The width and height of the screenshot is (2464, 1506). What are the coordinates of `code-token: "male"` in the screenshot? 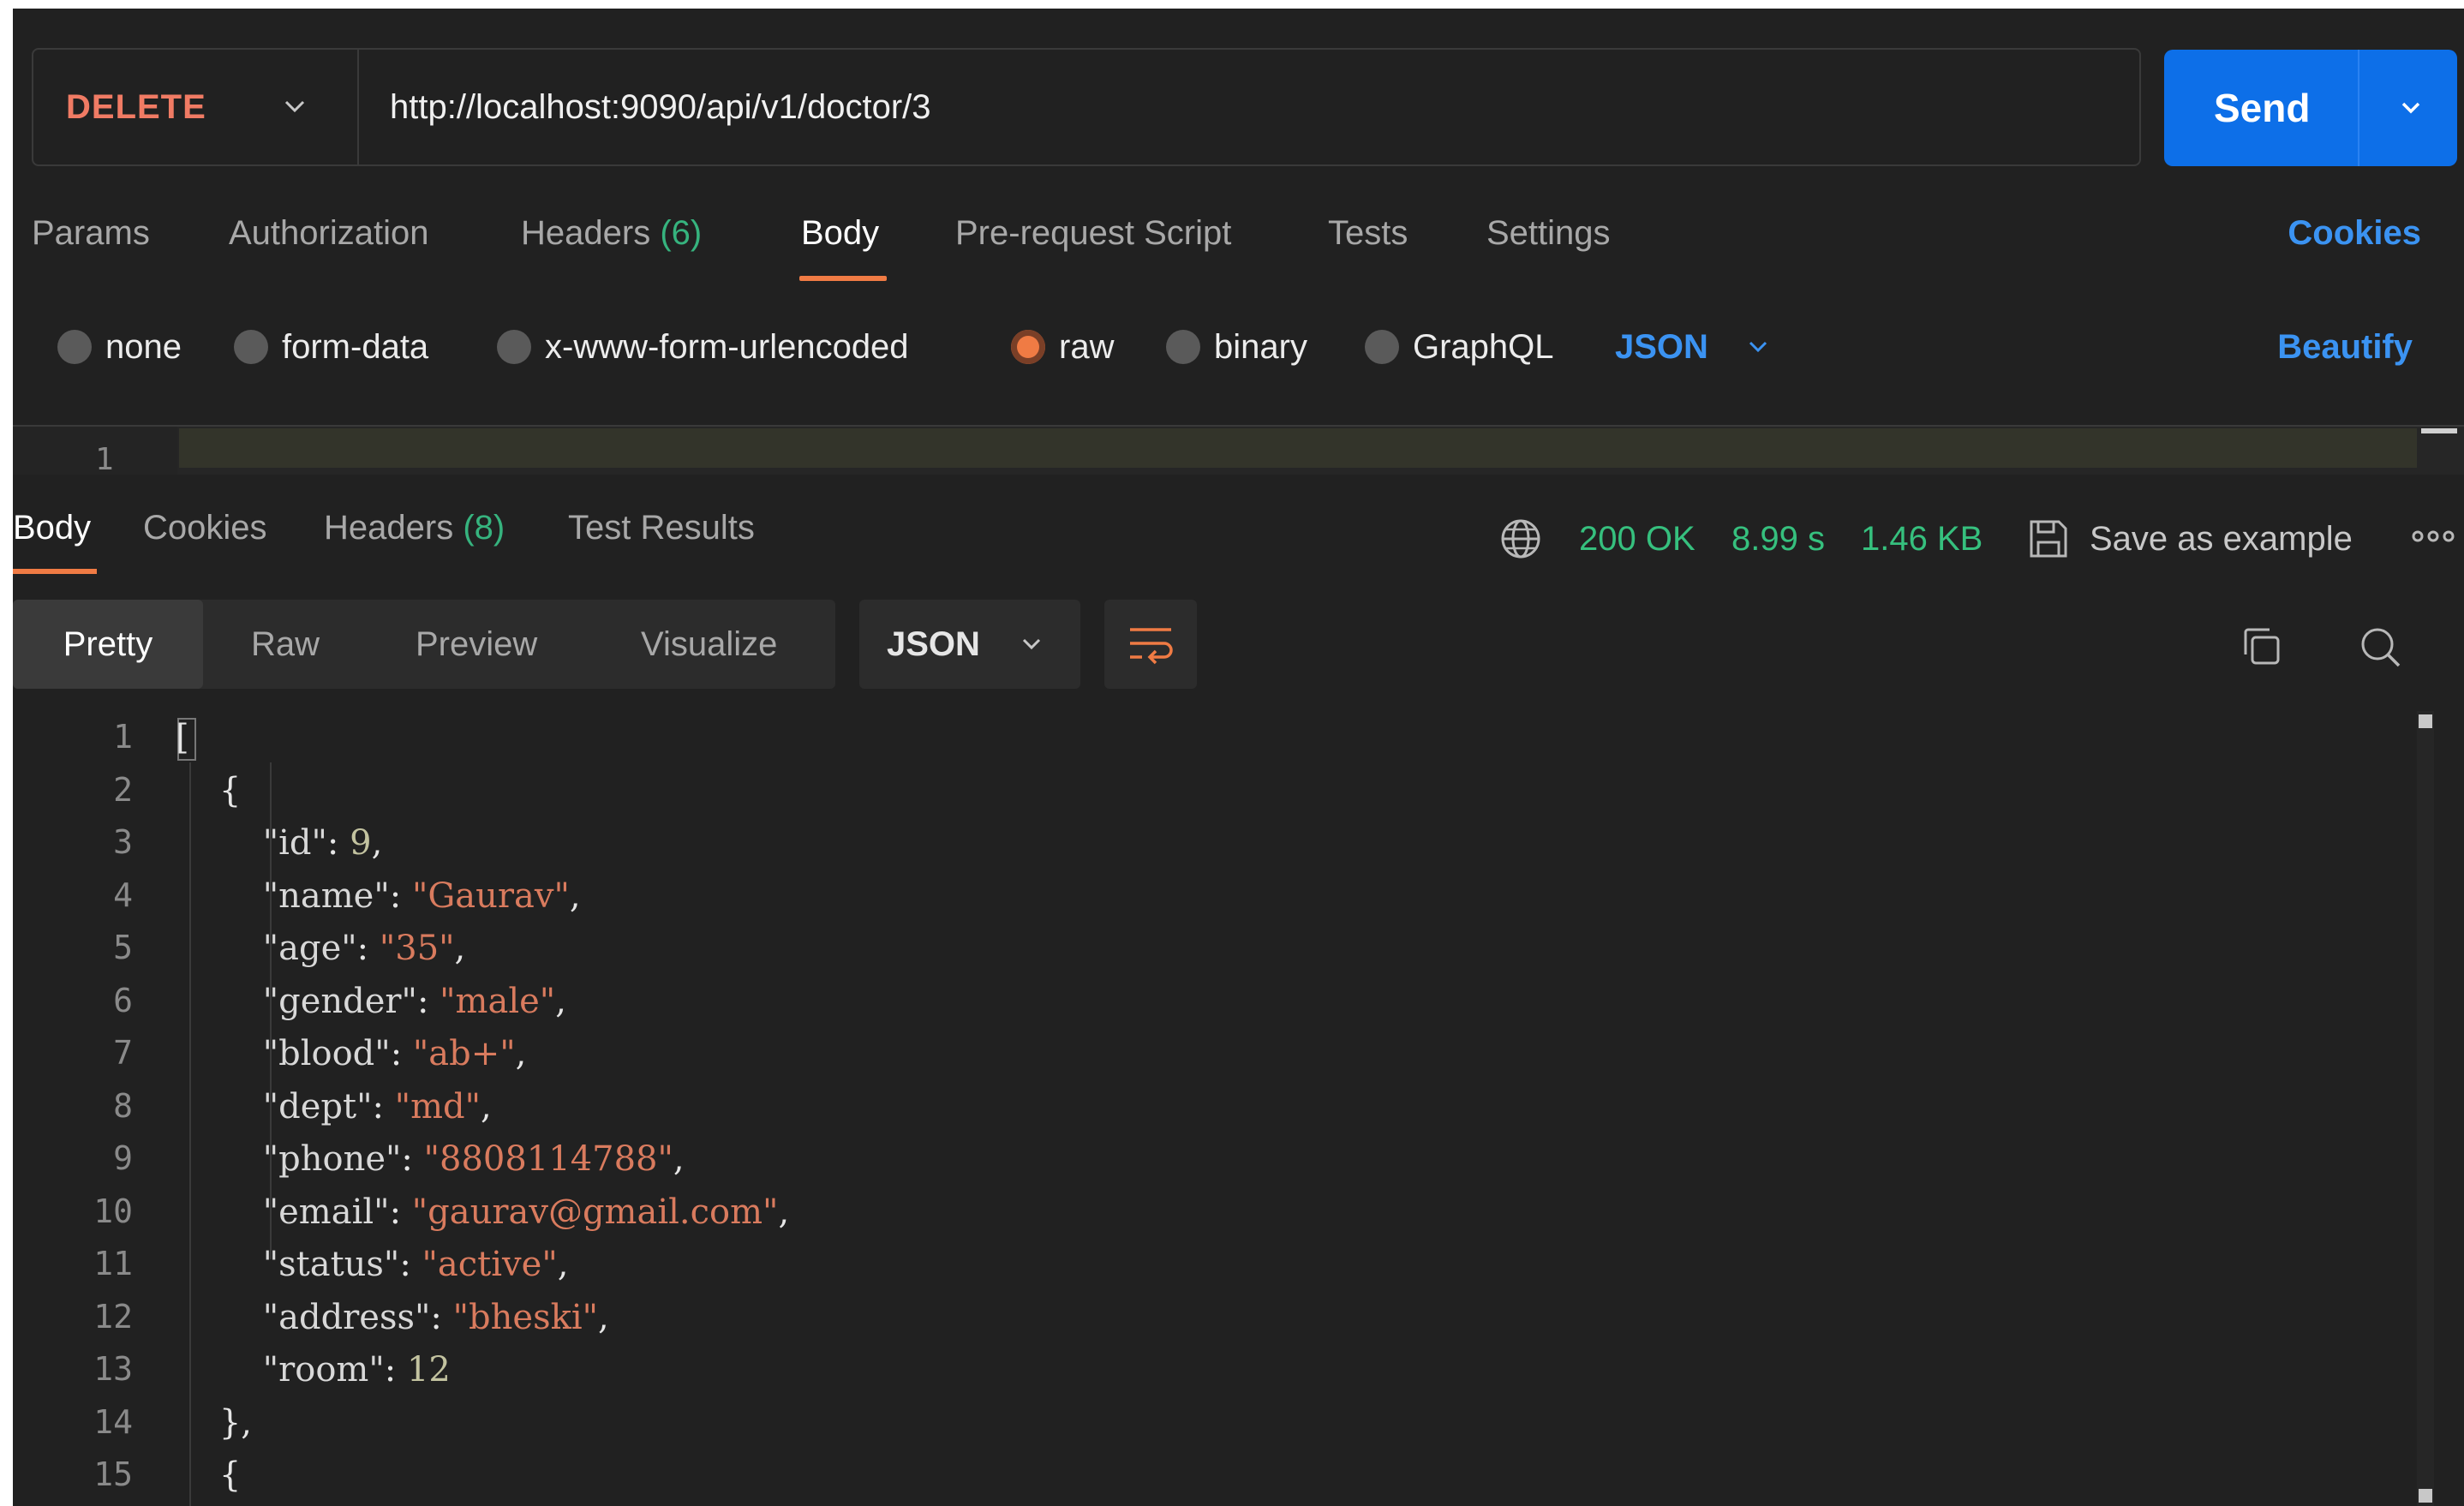 It's located at (498, 1001).